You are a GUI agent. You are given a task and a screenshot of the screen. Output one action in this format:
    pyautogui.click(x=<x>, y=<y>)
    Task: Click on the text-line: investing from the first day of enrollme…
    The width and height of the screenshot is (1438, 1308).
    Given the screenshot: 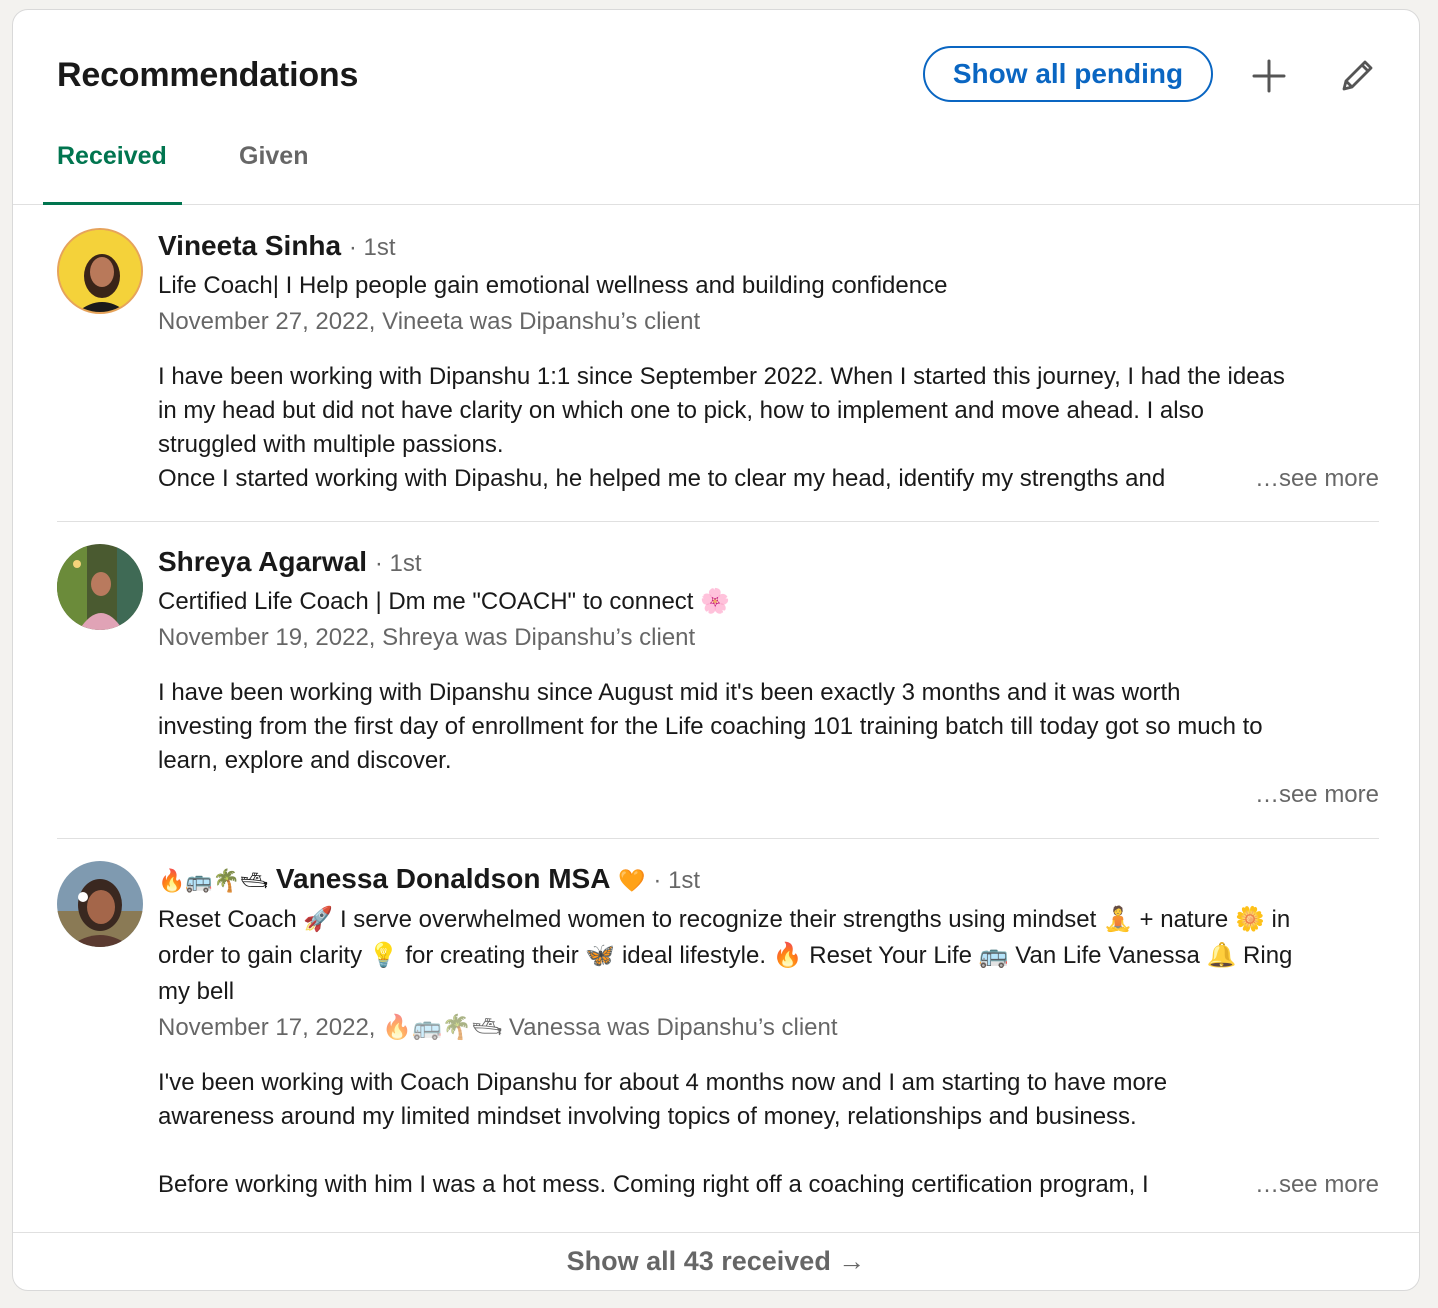 What is the action you would take?
    pyautogui.click(x=710, y=726)
    